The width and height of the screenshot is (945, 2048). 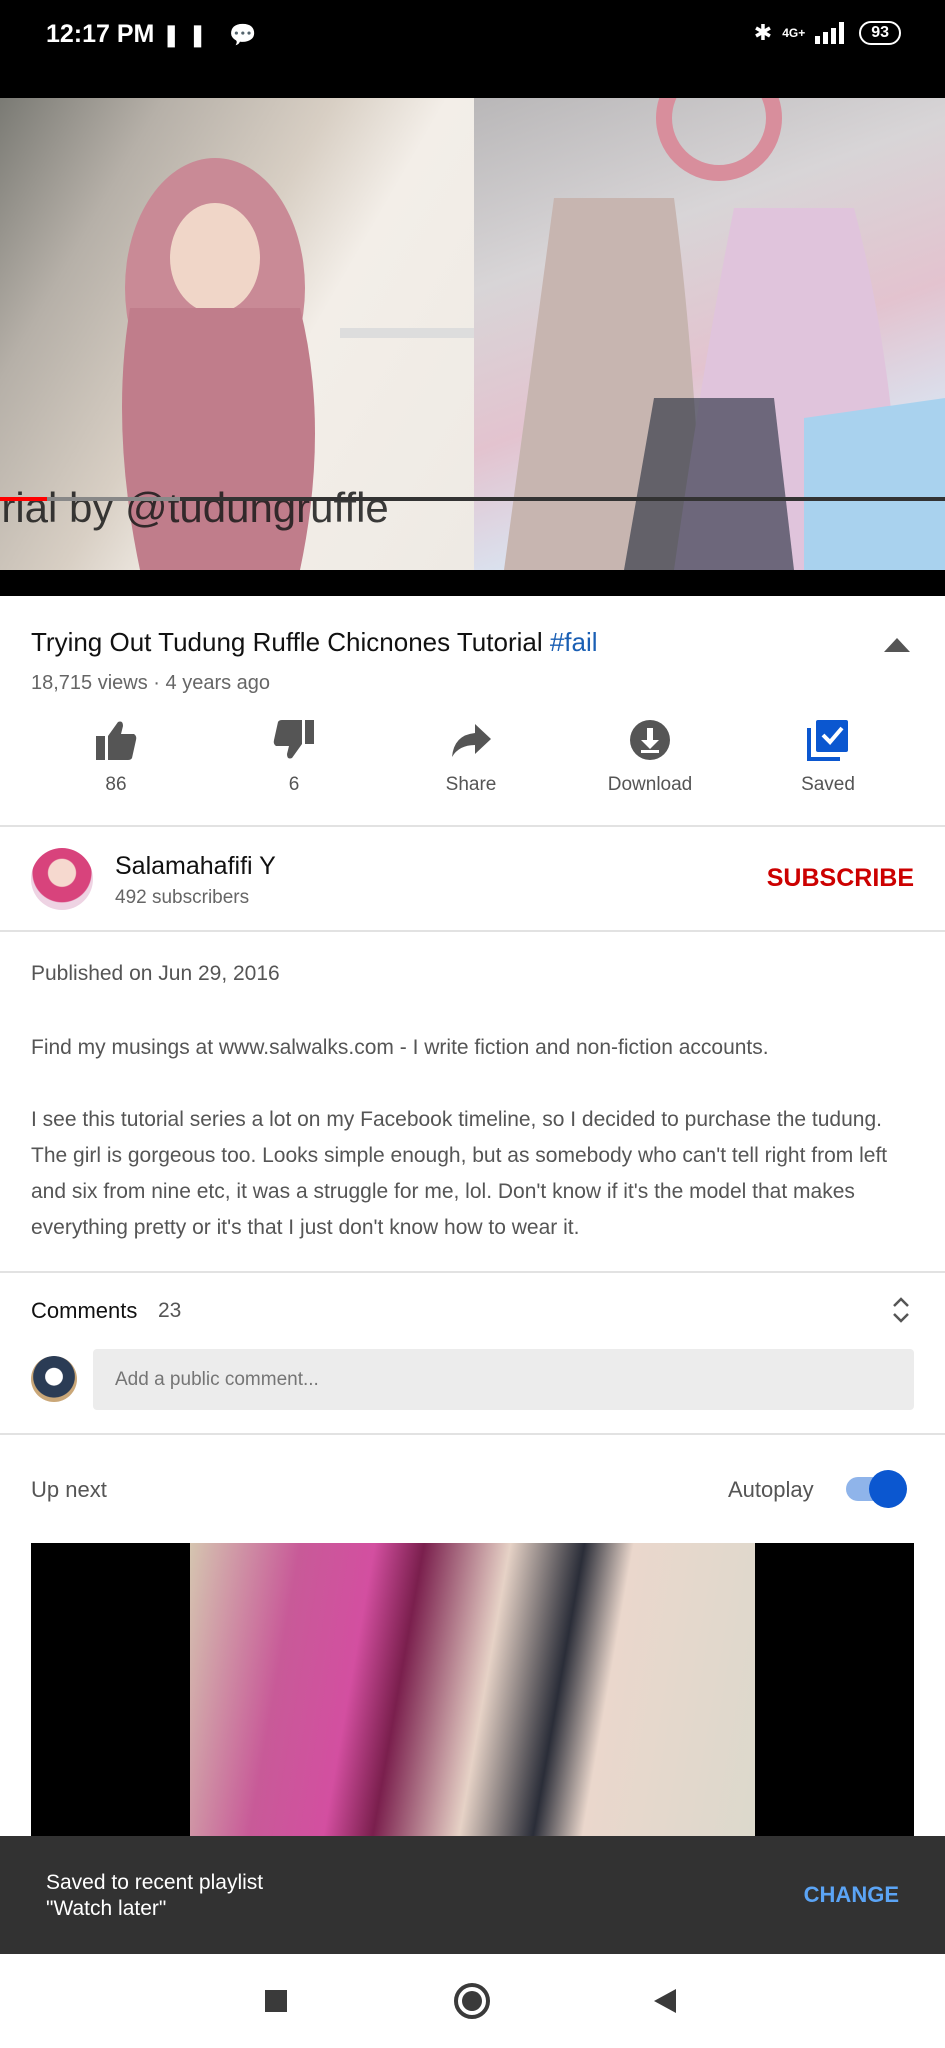 What do you see at coordinates (182, 897) in the screenshot?
I see `subscriber-count: 492 subscribers` at bounding box center [182, 897].